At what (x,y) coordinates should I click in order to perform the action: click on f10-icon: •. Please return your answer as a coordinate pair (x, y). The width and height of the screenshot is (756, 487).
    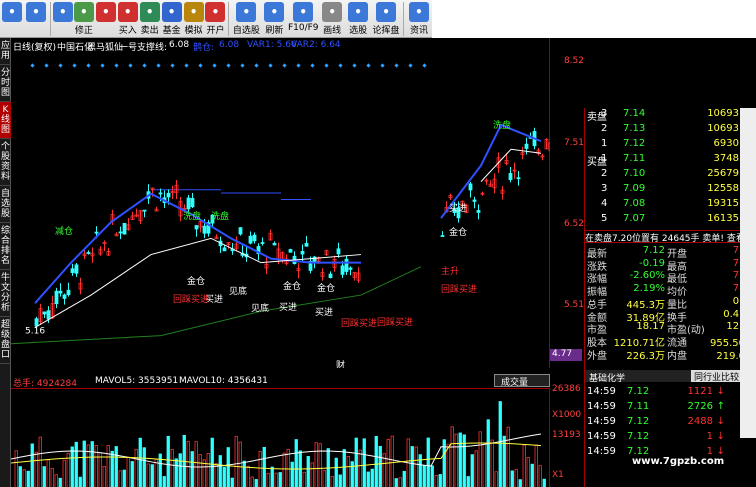
    Looking at the image, I should click on (303, 12).